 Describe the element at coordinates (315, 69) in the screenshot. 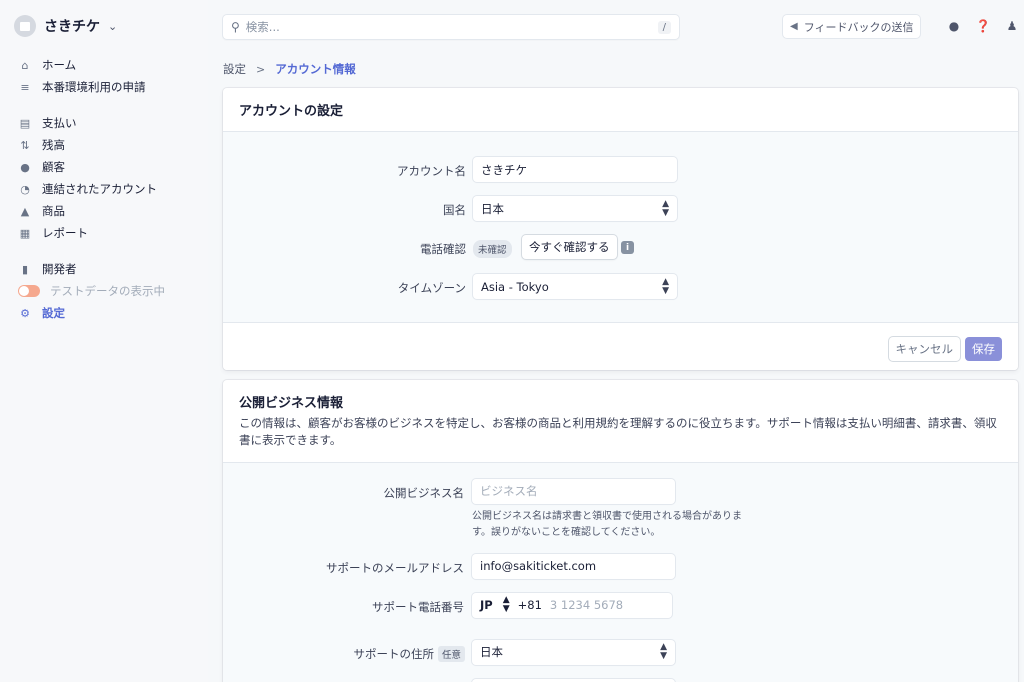

I see `breadcrumb-current: アカウント情報` at that location.